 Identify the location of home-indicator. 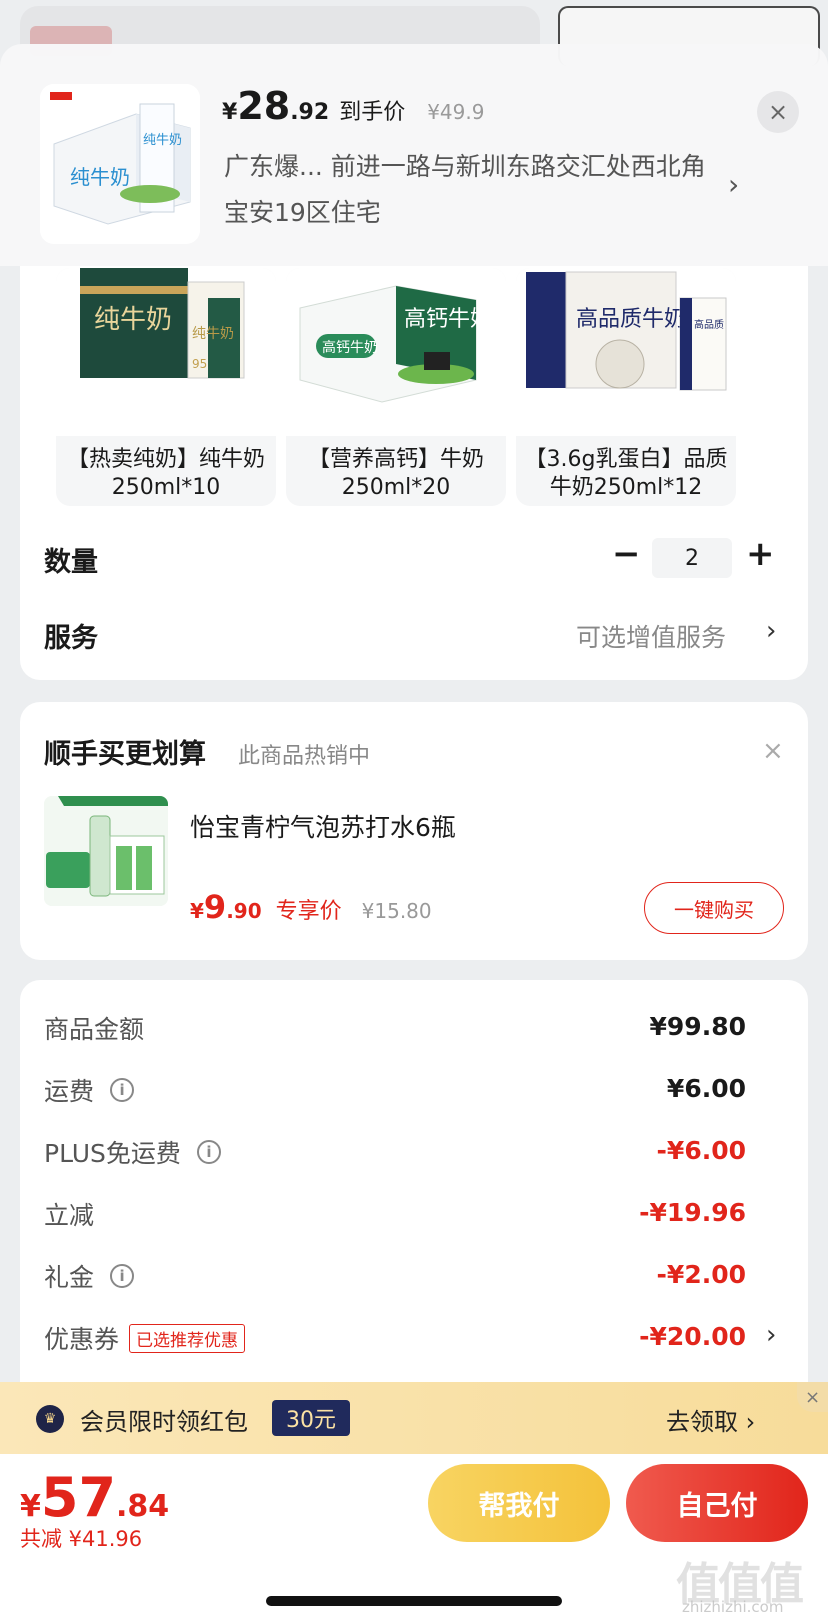
(414, 1601).